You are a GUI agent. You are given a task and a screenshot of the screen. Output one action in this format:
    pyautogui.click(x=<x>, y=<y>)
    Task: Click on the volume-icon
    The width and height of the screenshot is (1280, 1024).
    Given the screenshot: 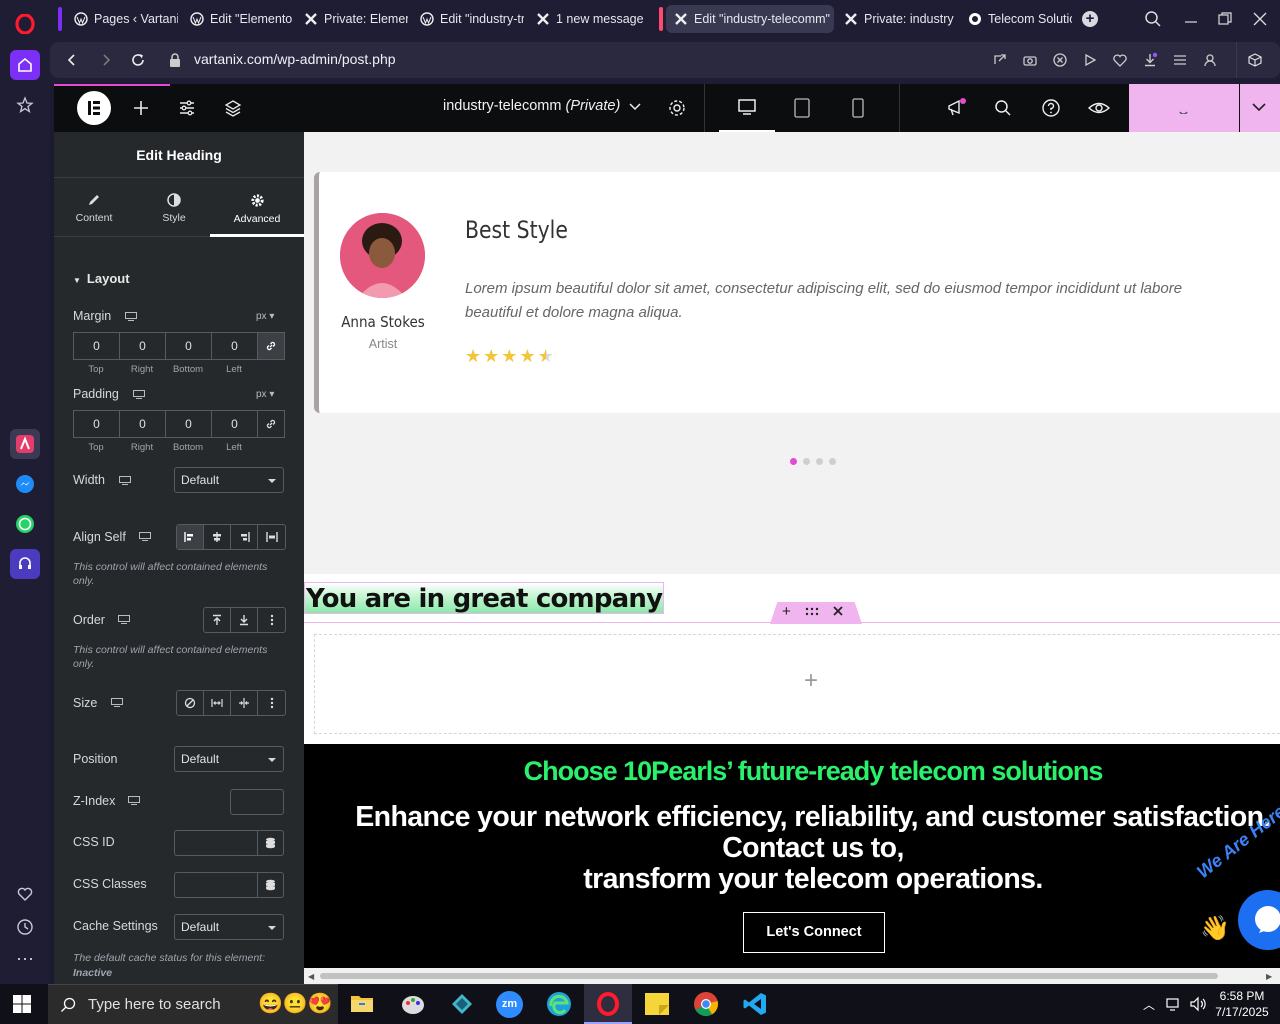 What is the action you would take?
    pyautogui.click(x=1198, y=1004)
    